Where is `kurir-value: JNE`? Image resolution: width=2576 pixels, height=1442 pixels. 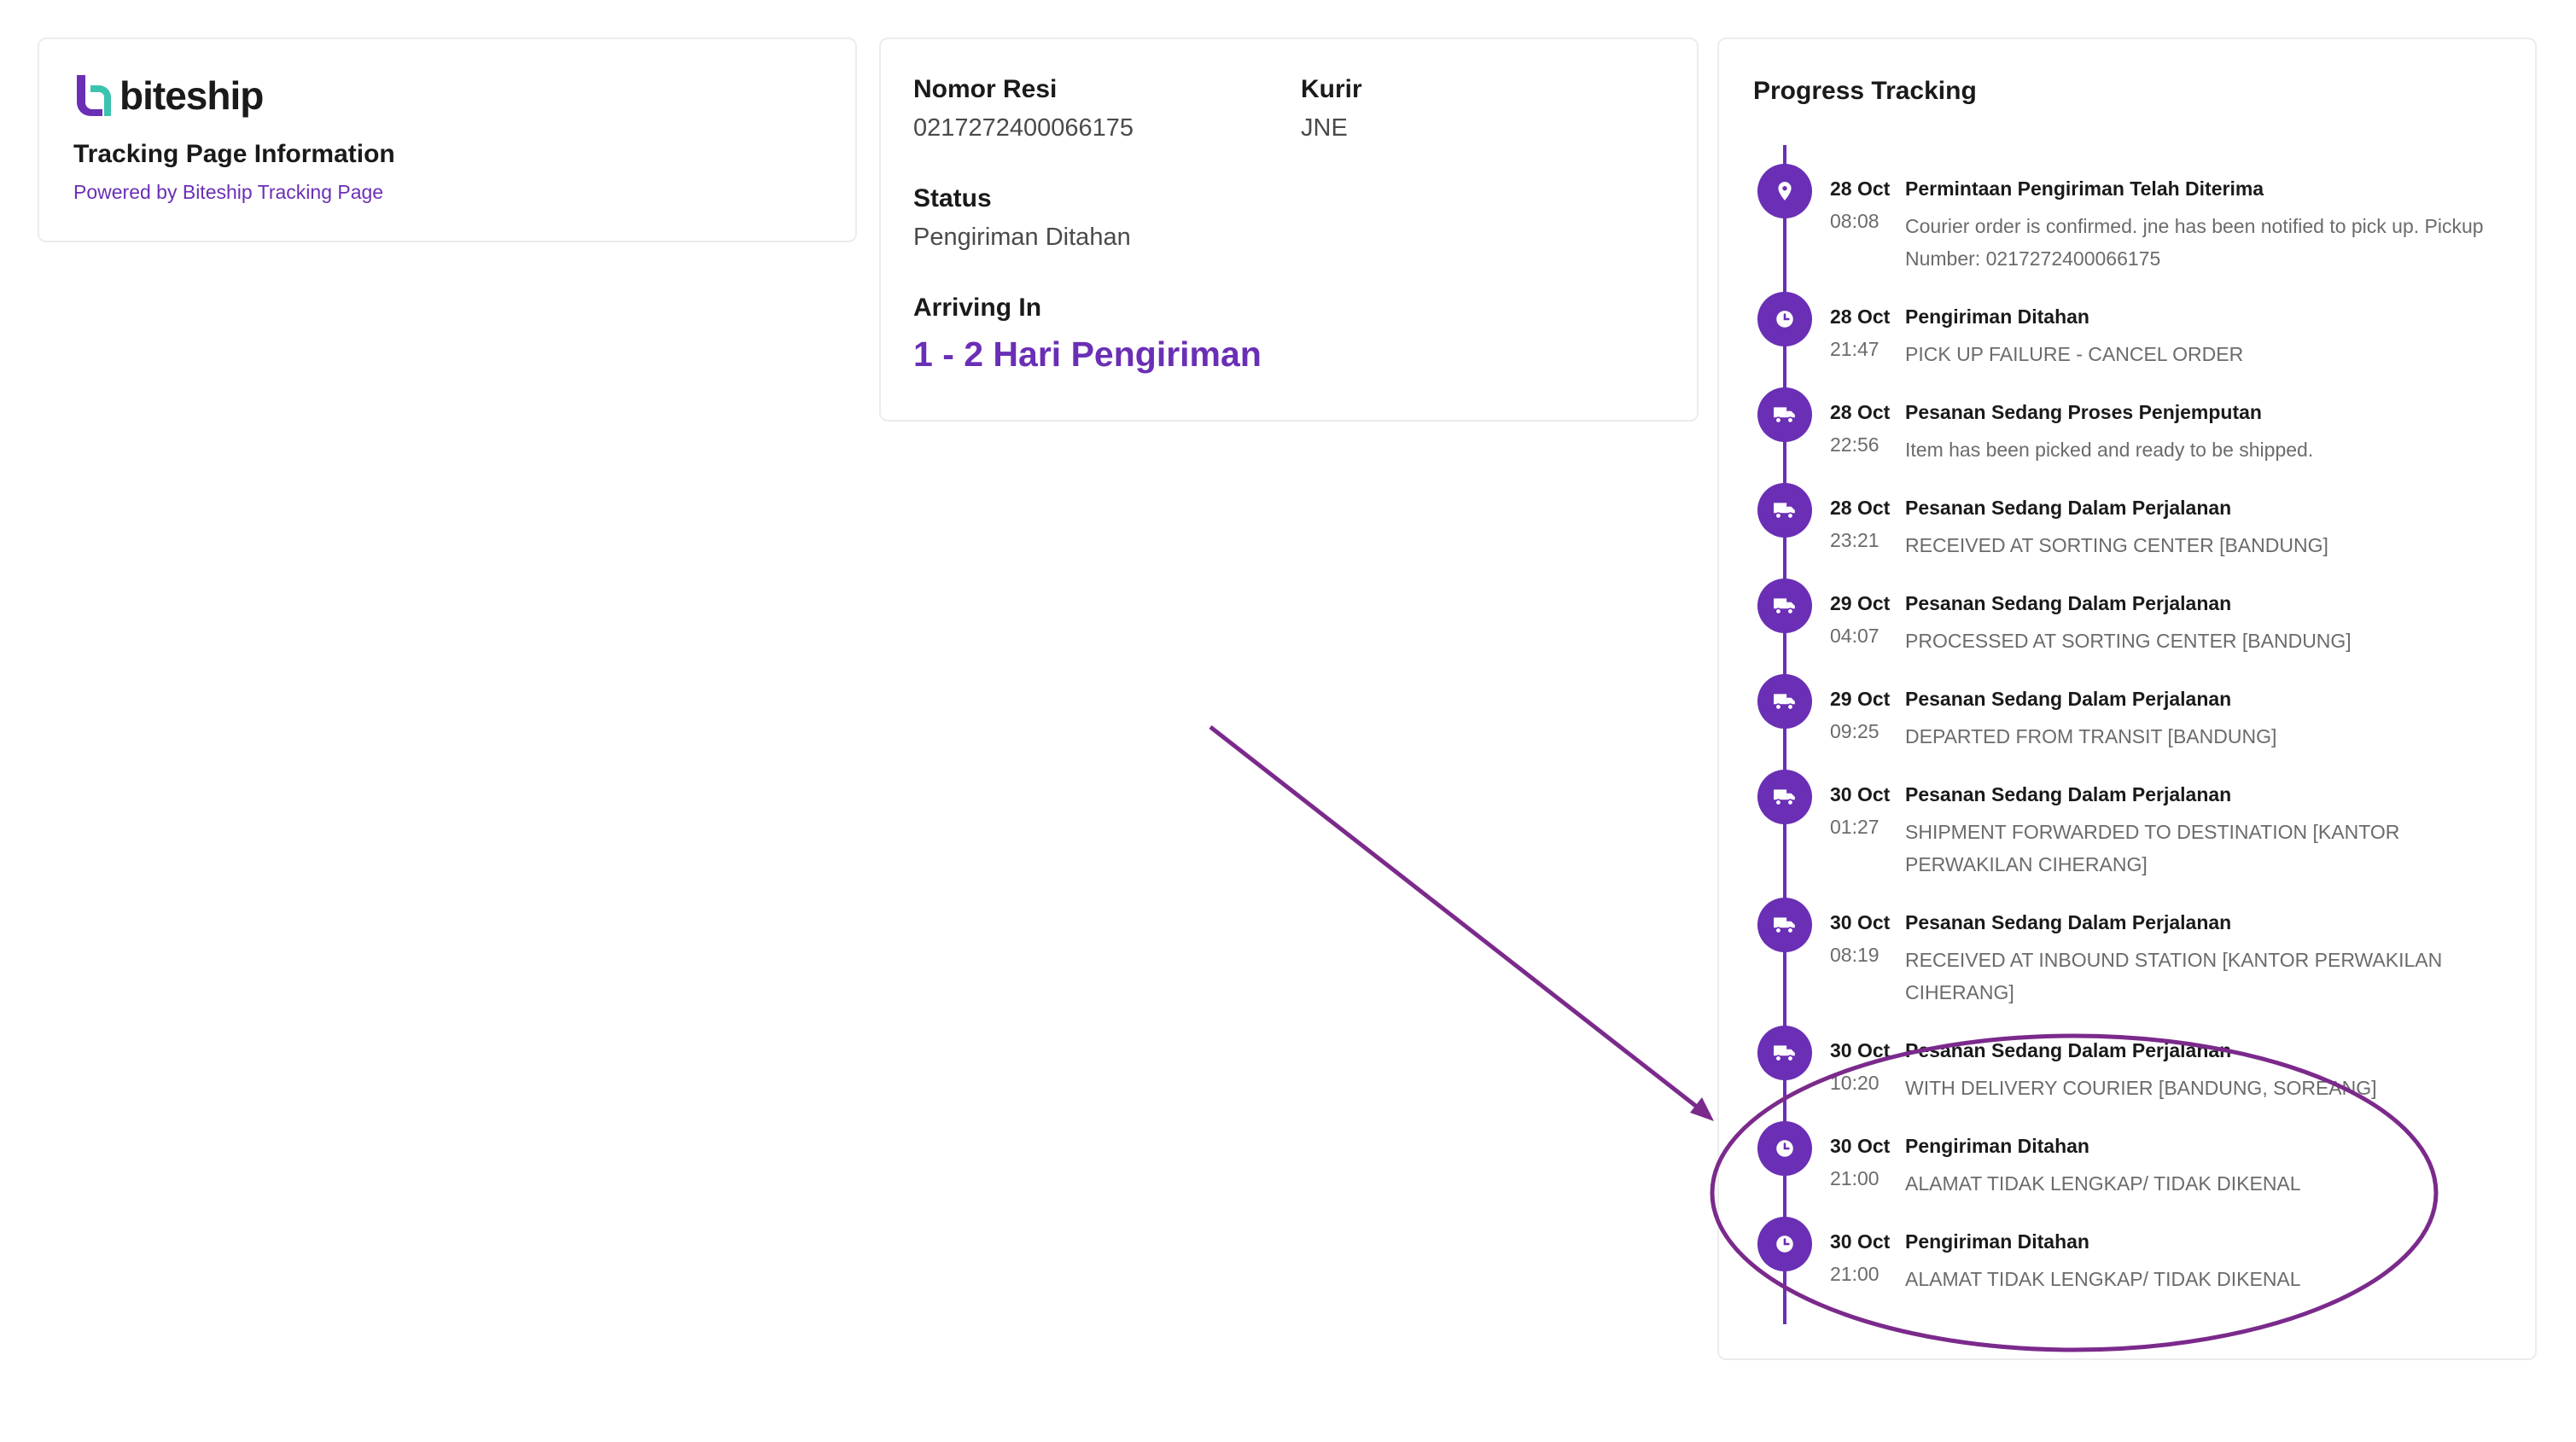 kurir-value: JNE is located at coordinates (1324, 128).